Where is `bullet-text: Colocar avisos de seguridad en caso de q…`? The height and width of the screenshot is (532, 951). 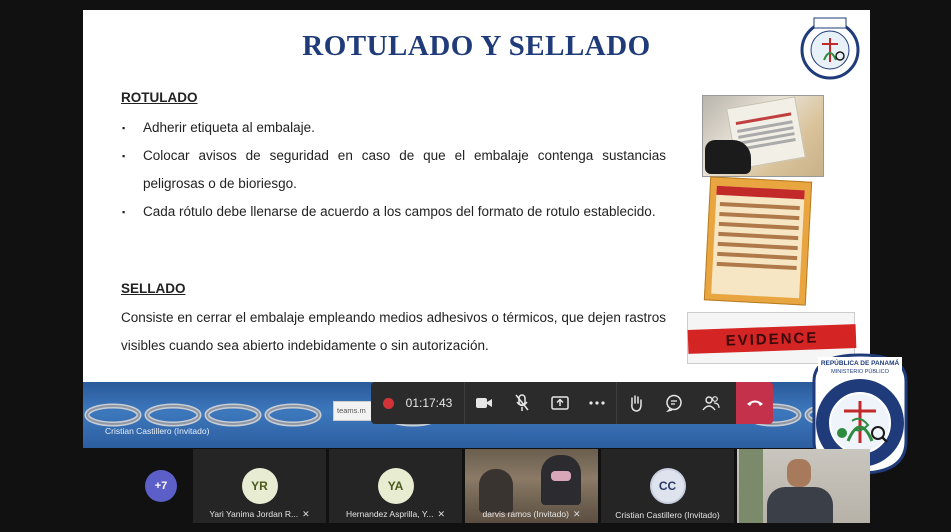
bullet-text: Colocar avisos de seguridad en caso de q… is located at coordinates (404, 169).